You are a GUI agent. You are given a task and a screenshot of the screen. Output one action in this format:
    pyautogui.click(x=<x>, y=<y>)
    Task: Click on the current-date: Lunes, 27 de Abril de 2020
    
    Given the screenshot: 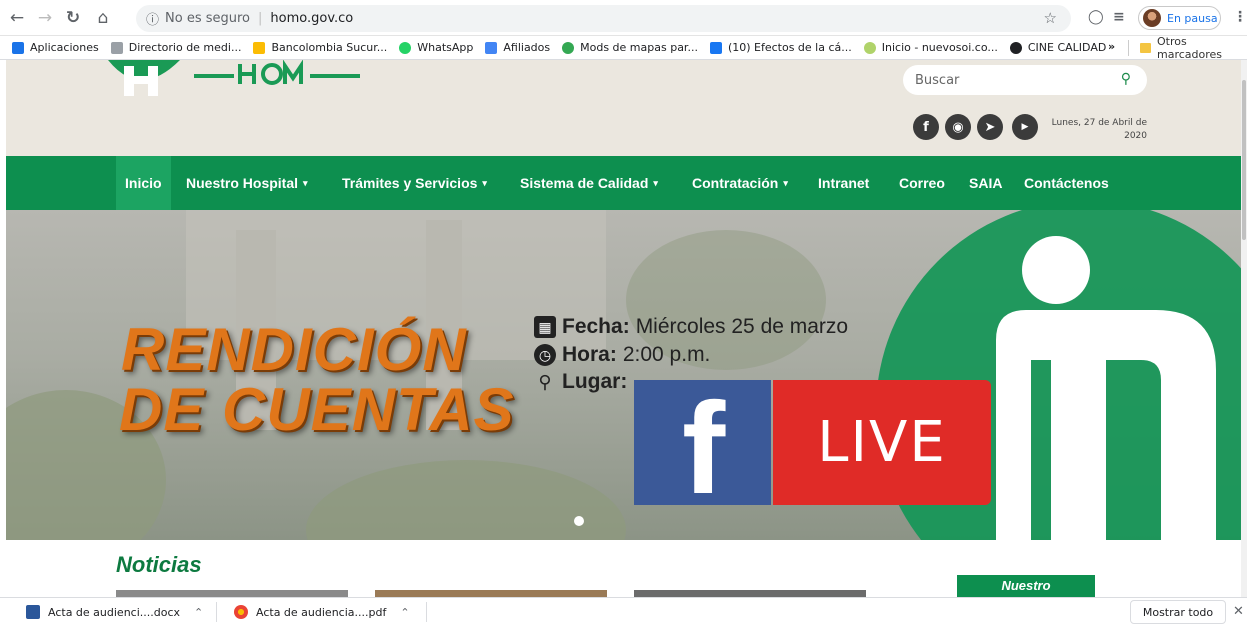 What is the action you would take?
    pyautogui.click(x=1099, y=129)
    